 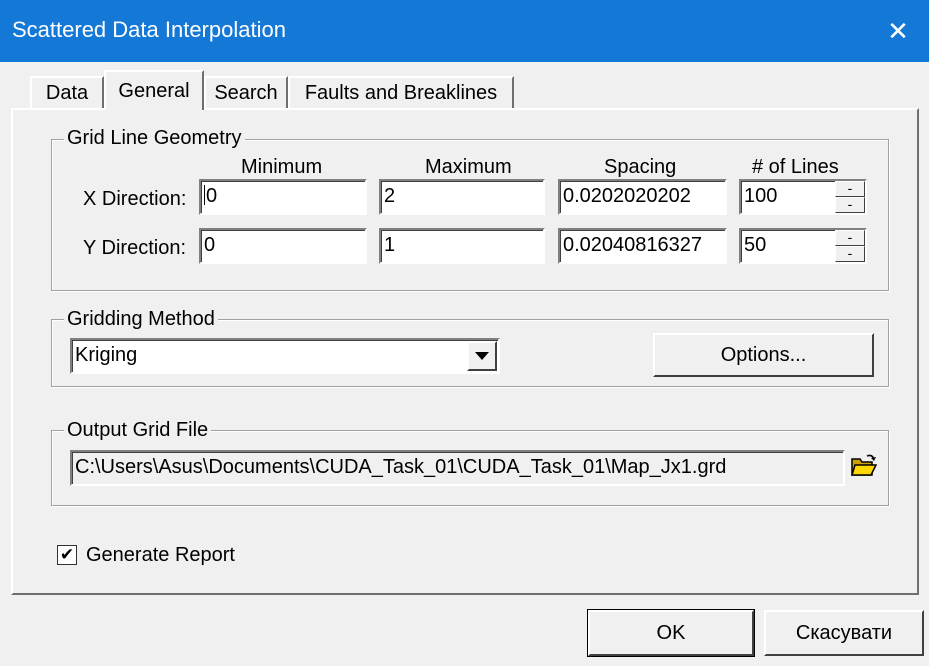 What do you see at coordinates (135, 248) in the screenshot?
I see `y-direction-label: Y Direction:` at bounding box center [135, 248].